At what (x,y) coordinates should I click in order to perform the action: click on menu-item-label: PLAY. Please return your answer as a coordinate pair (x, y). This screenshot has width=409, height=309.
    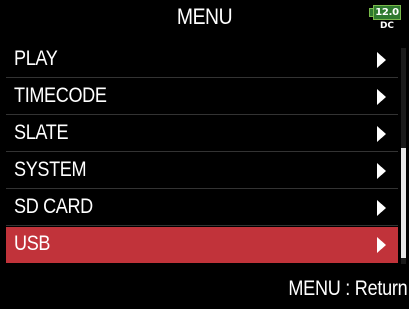
    Looking at the image, I should click on (36, 58).